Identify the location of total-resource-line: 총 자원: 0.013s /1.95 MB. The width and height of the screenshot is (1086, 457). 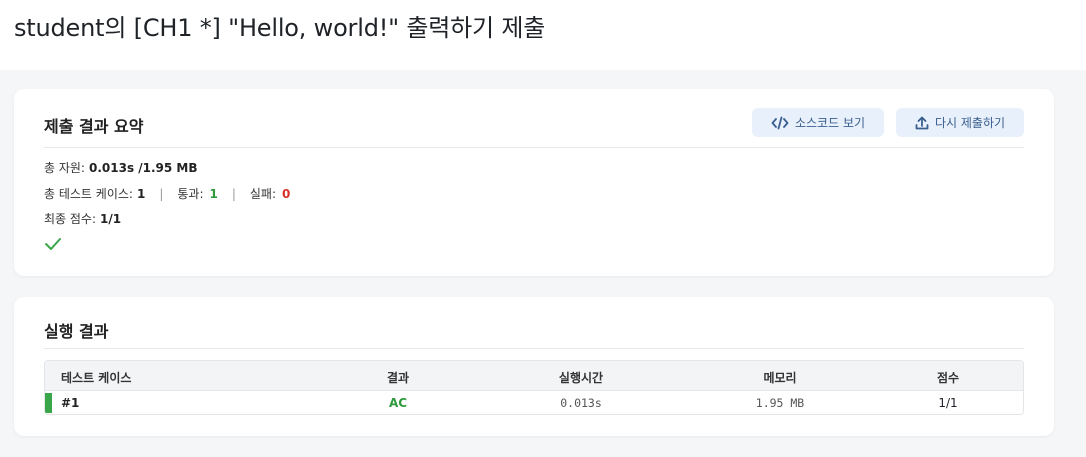
(121, 167).